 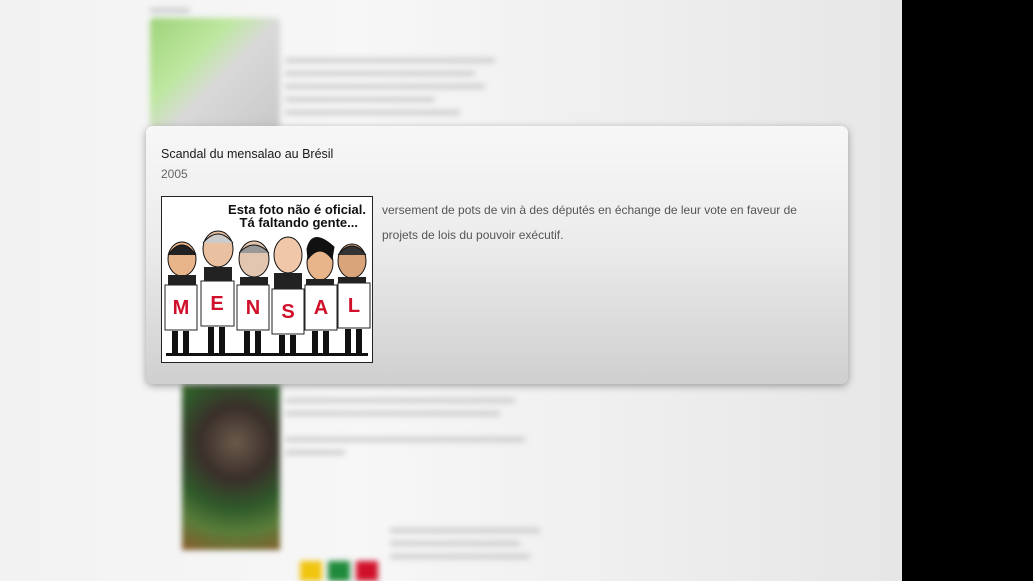 I want to click on sign-letter-n: N, so click(x=253, y=308).